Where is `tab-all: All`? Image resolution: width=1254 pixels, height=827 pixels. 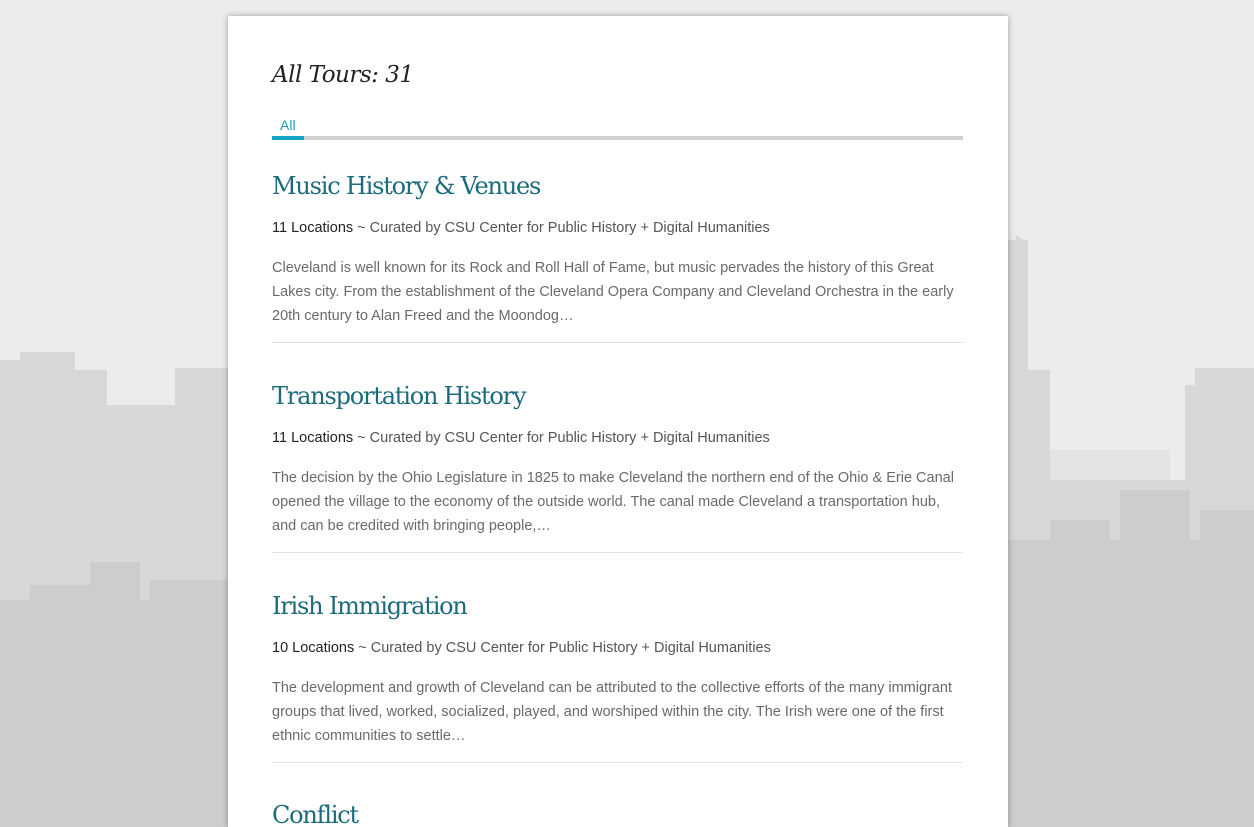 tab-all: All is located at coordinates (288, 125).